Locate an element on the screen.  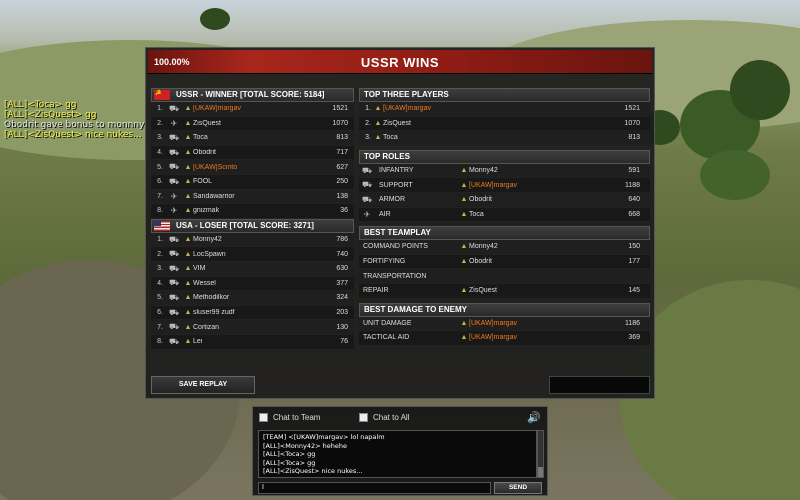
chat-message: [ALL]<Monny42> hehehe is located at coordinates (305, 445).